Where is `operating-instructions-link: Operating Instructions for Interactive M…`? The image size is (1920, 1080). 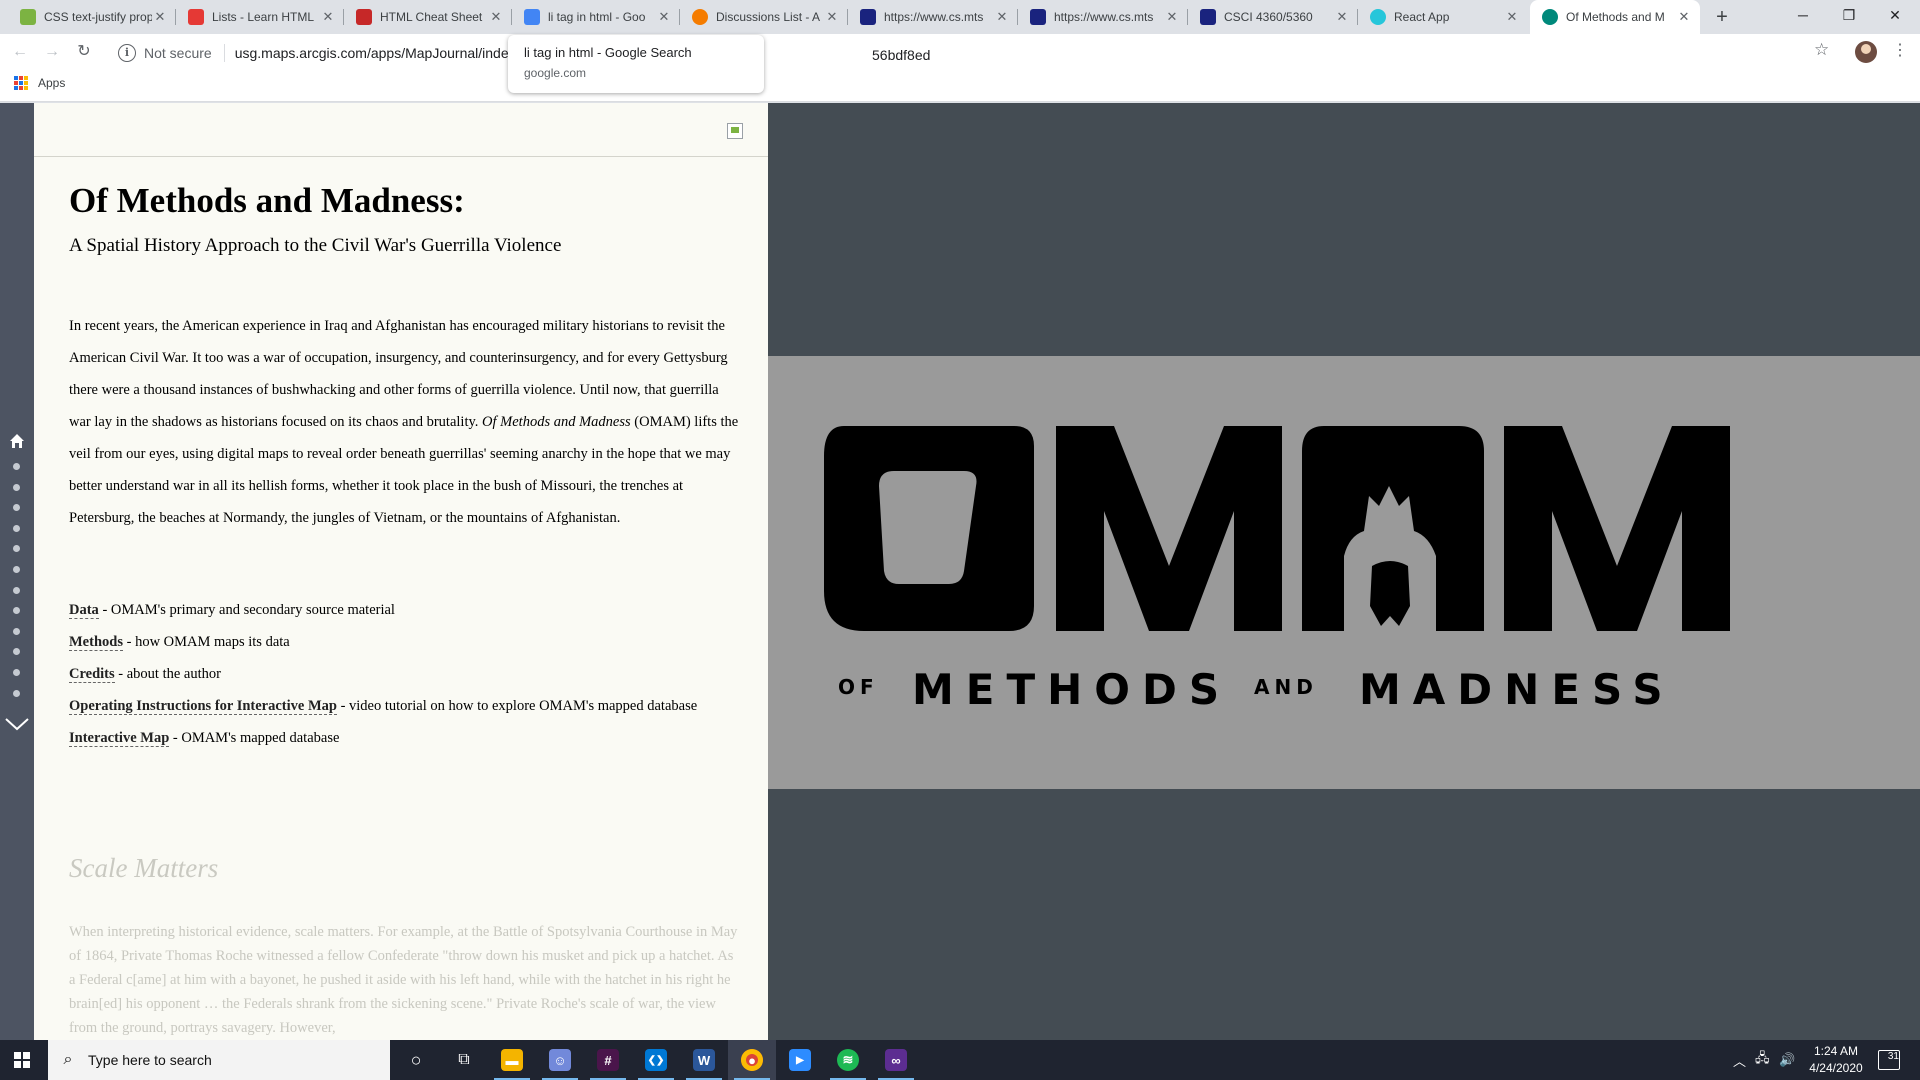
operating-instructions-link: Operating Instructions for Interactive M… is located at coordinates (203, 706).